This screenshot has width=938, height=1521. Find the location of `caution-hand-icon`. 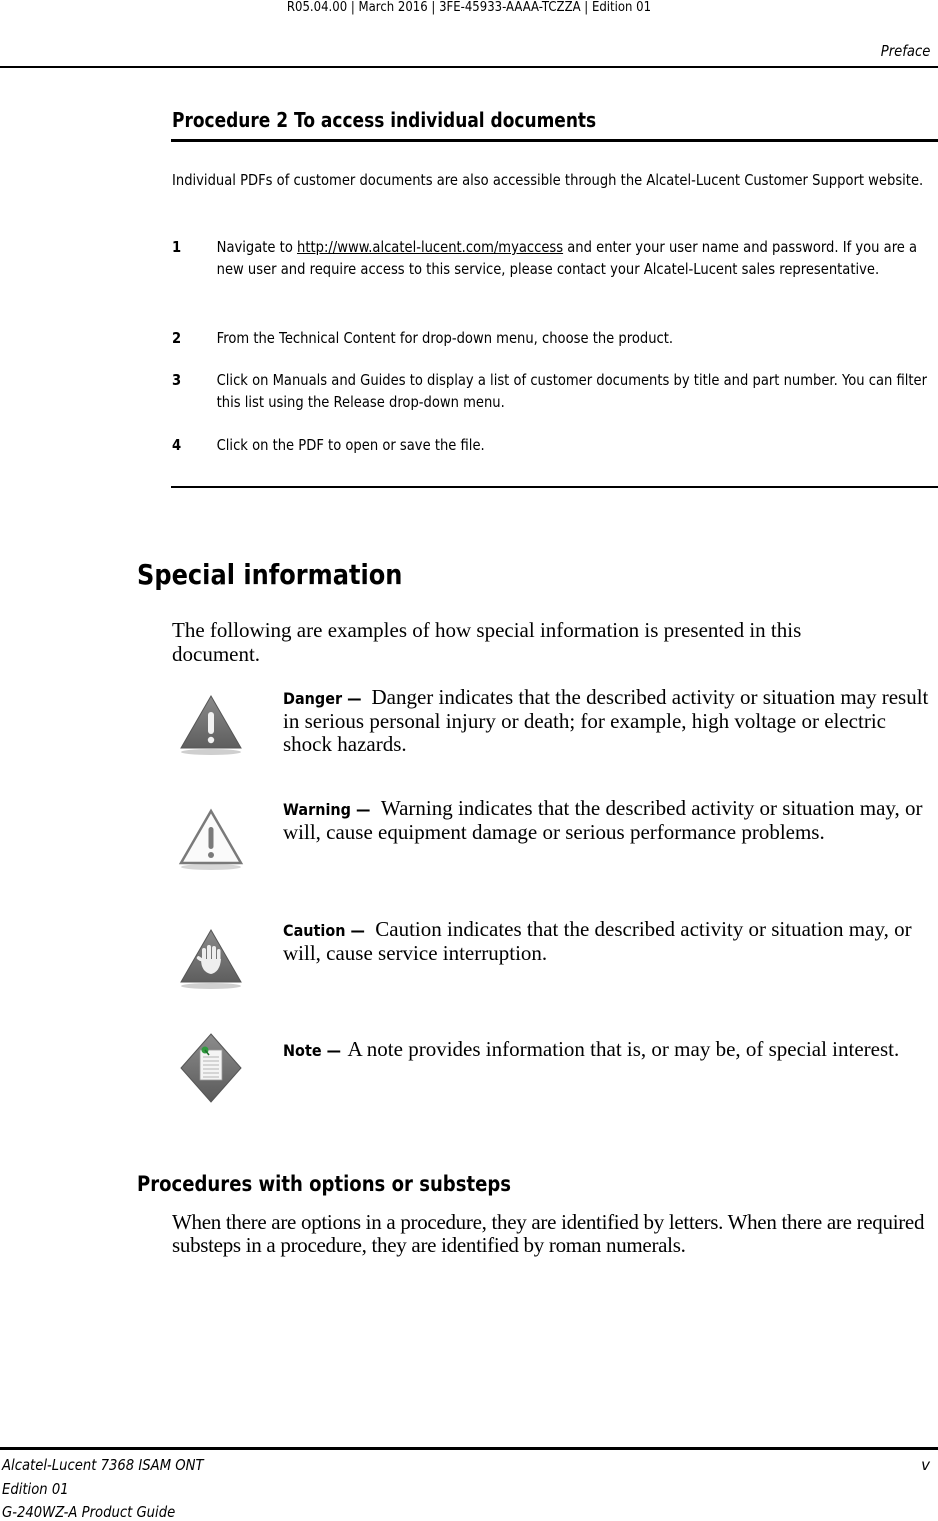

caution-hand-icon is located at coordinates (211, 958).